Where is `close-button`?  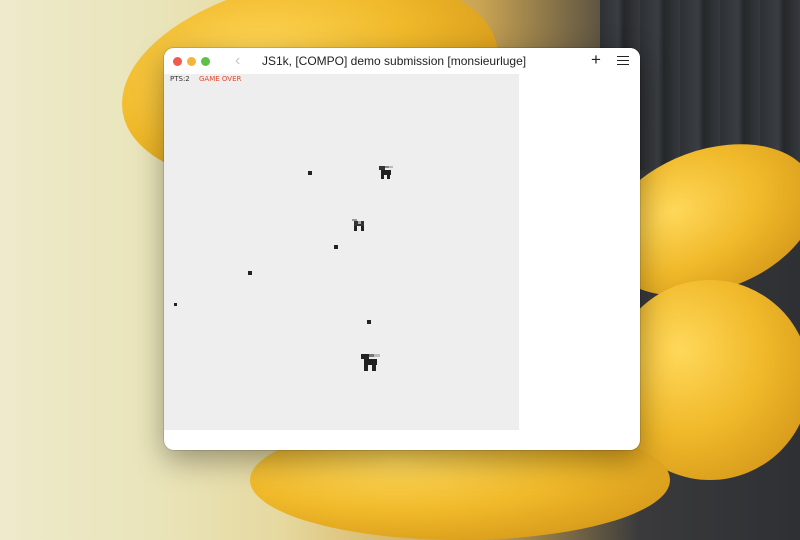 close-button is located at coordinates (177, 61).